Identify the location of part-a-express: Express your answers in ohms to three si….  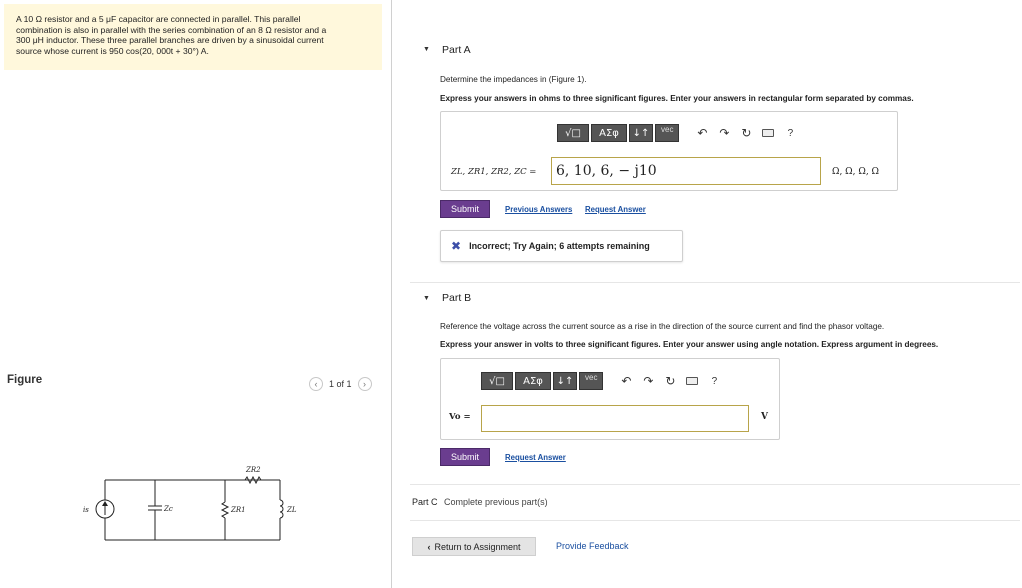
(677, 98).